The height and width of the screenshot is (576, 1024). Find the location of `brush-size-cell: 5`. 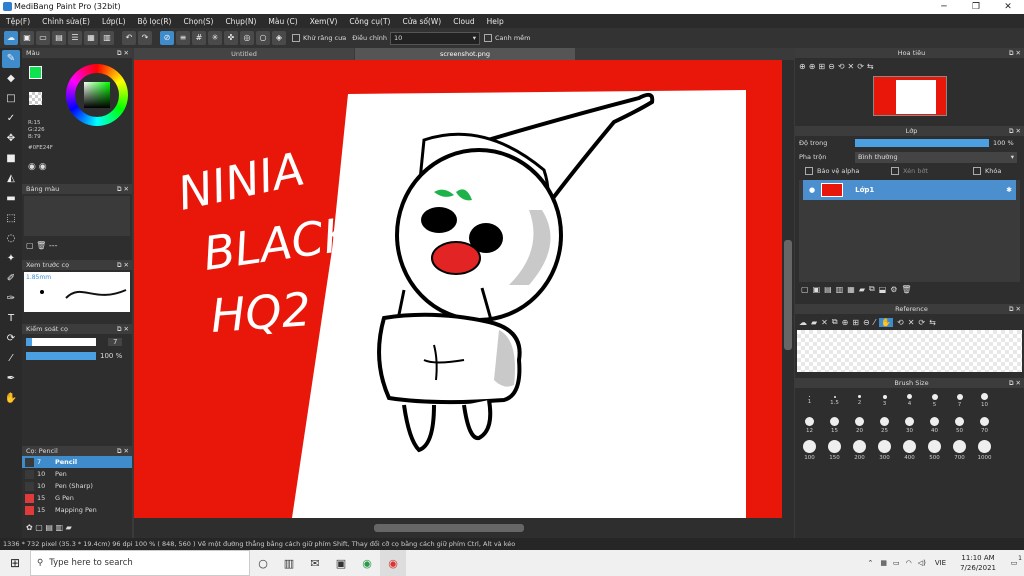

brush-size-cell: 5 is located at coordinates (934, 400).